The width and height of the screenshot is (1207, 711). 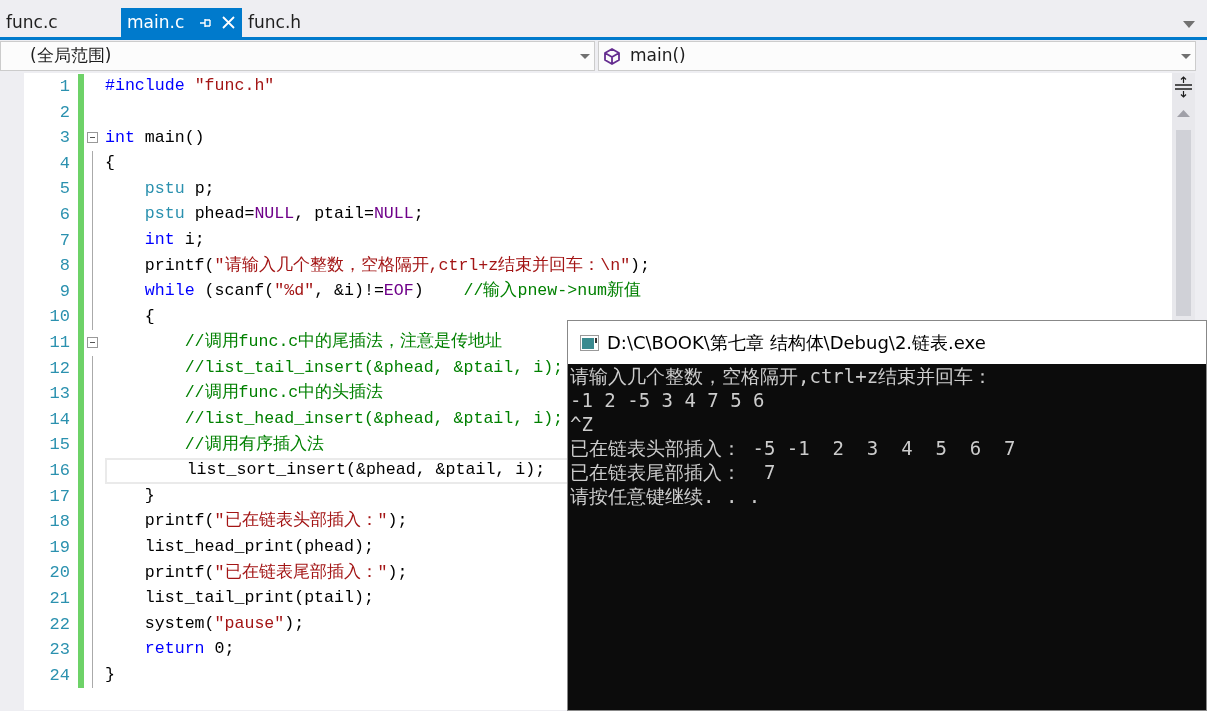 What do you see at coordinates (64, 87) in the screenshot?
I see `line-number: 1` at bounding box center [64, 87].